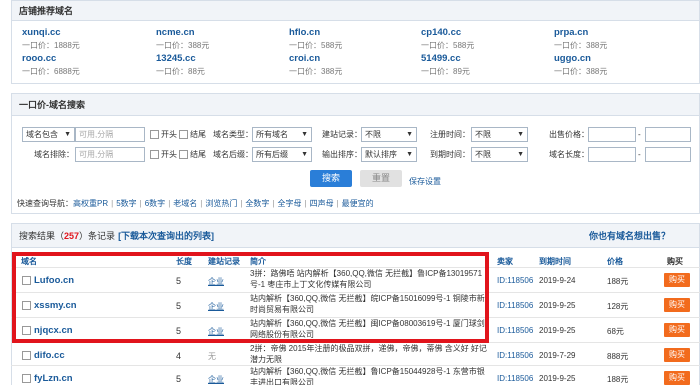  I want to click on start-label-2: 开头, so click(169, 154).